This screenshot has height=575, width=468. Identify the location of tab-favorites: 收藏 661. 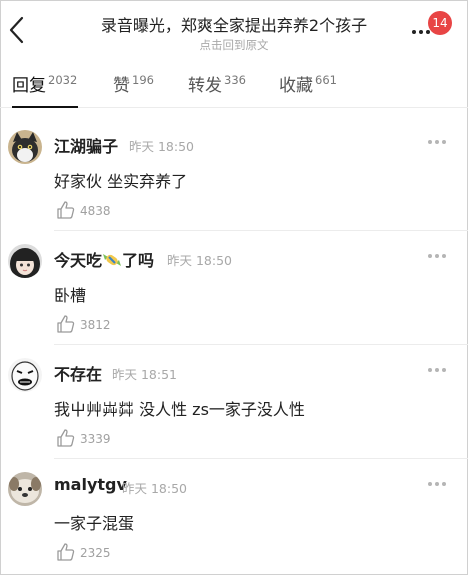
(308, 89).